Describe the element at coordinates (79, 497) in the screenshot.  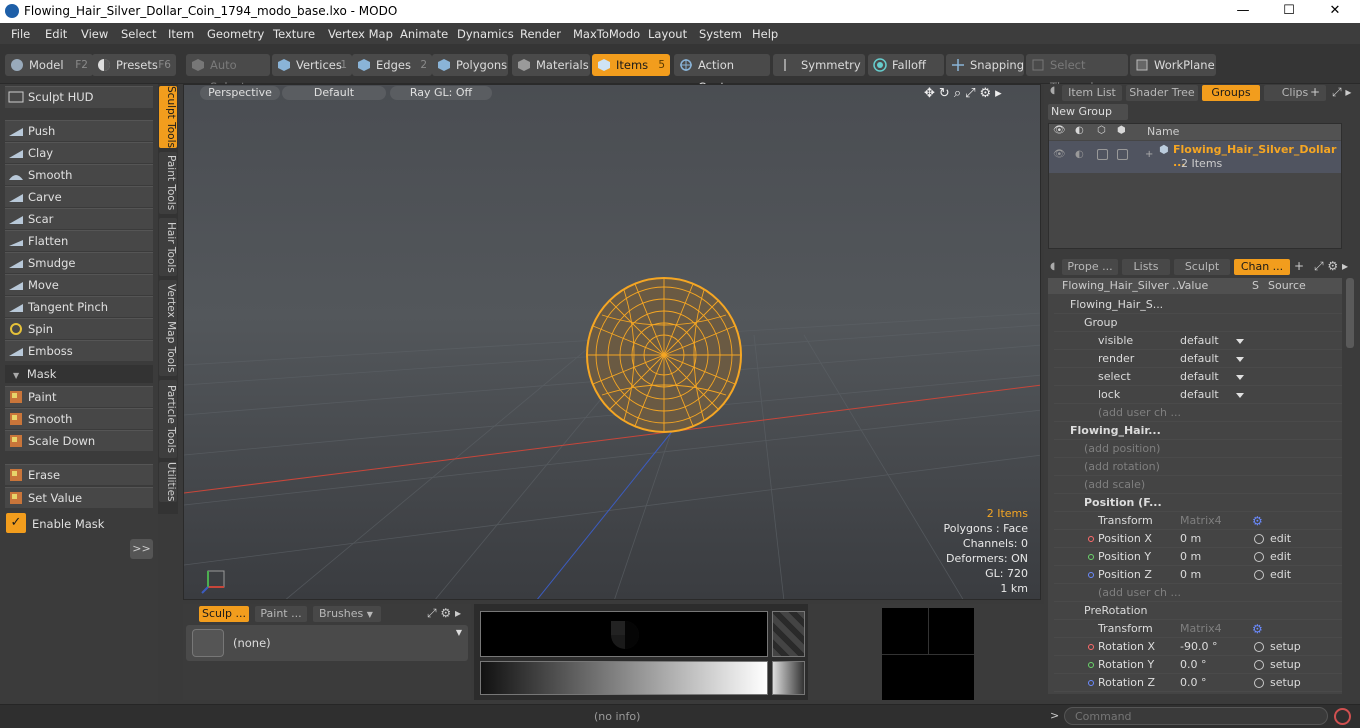
I see `set-value-button: Set Value` at that location.